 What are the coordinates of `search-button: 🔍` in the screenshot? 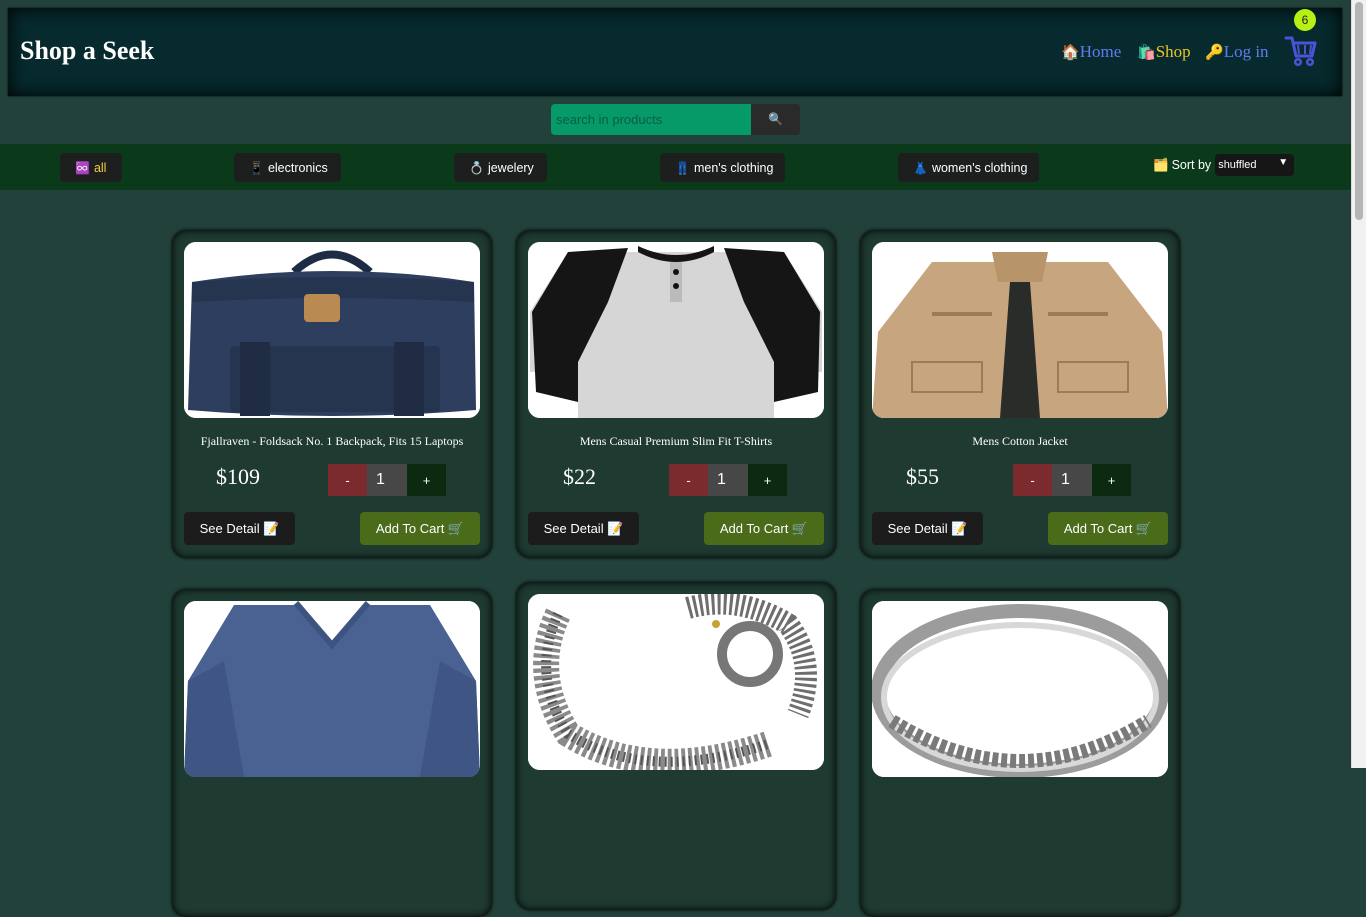 It's located at (775, 119).